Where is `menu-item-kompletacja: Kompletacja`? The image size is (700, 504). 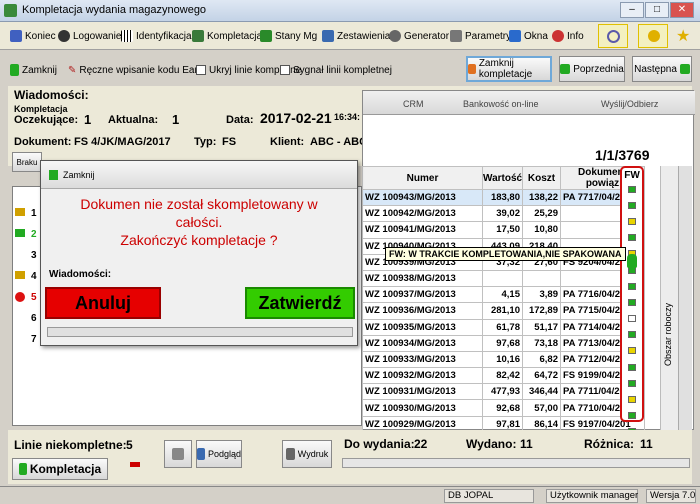
menu-item-kompletacja: Kompletacja is located at coordinates (227, 36).